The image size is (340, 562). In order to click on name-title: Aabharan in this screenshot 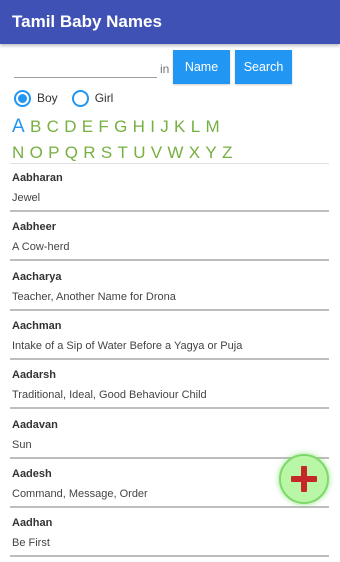, I will do `click(37, 178)`.